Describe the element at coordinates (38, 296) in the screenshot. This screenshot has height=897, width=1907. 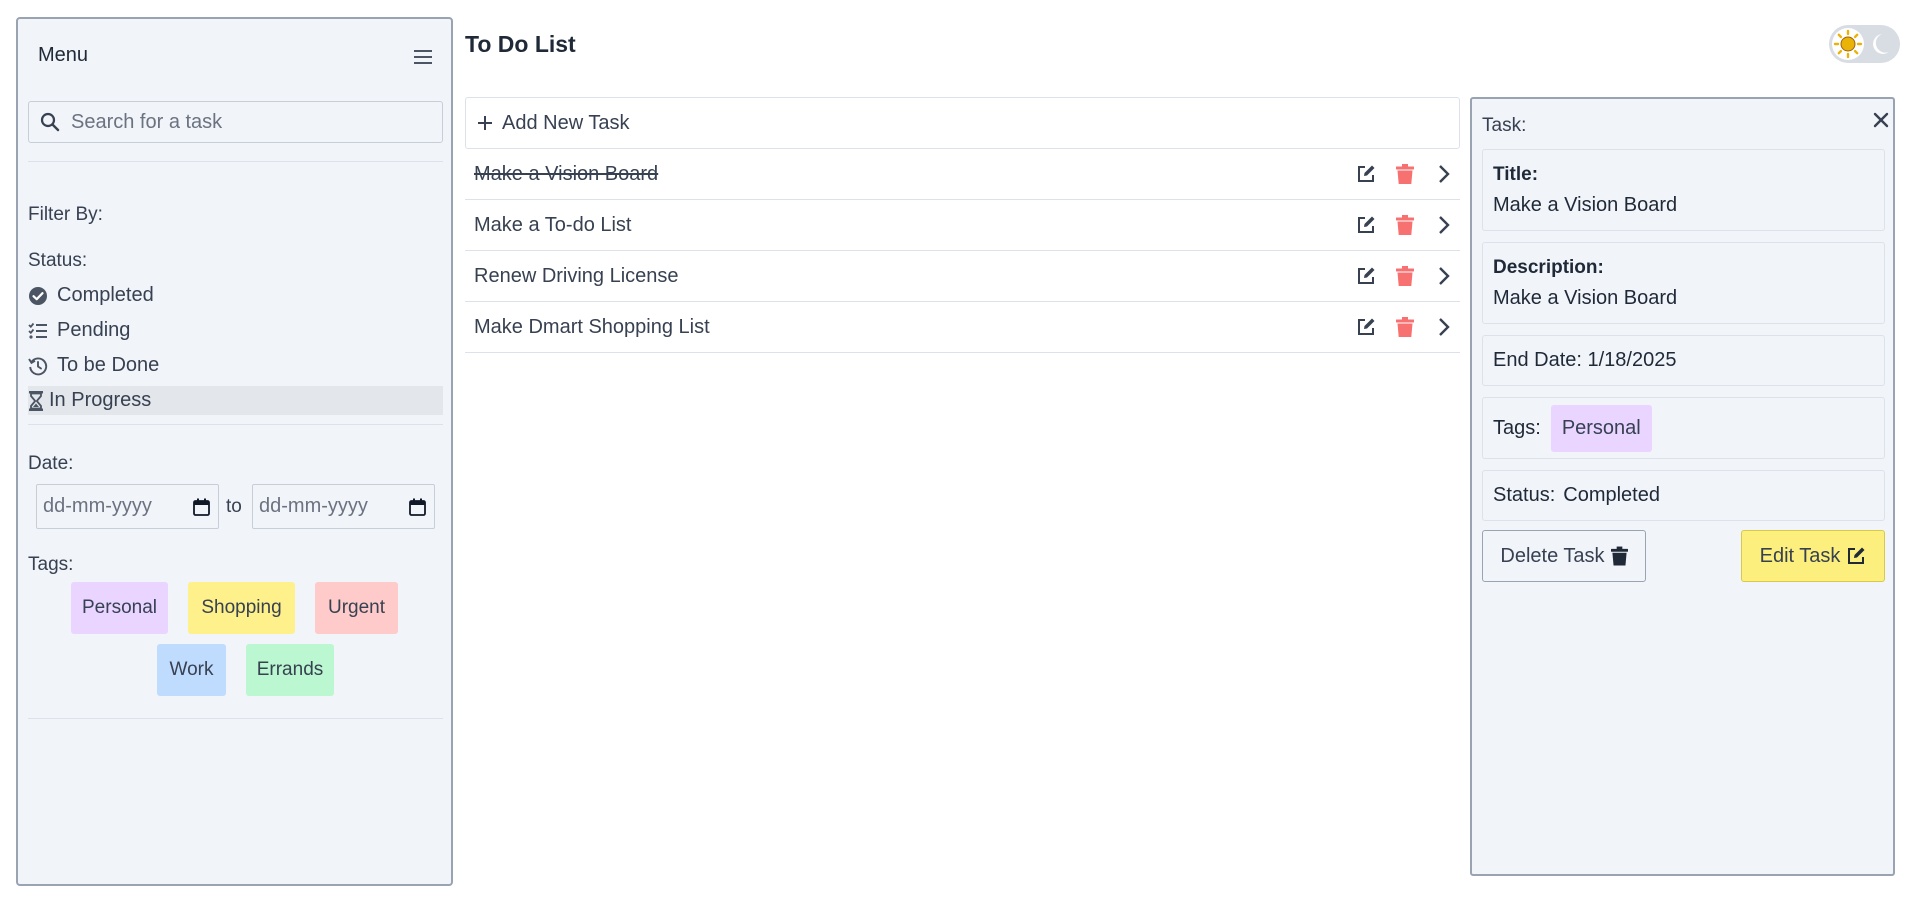
I see `check-circle-icon` at that location.